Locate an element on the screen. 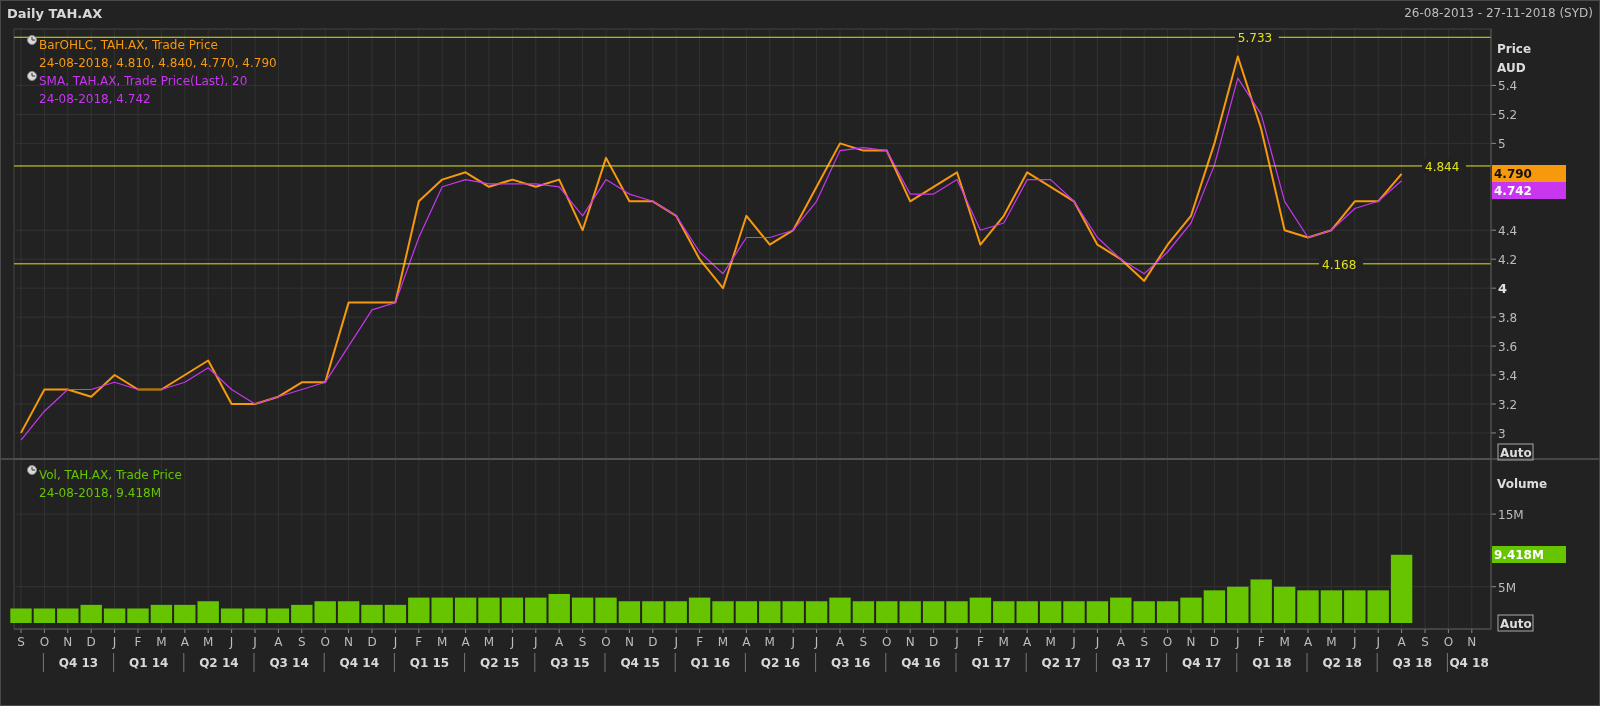 The height and width of the screenshot is (706, 1600). quarter-label: Q3 14 is located at coordinates (289, 663).